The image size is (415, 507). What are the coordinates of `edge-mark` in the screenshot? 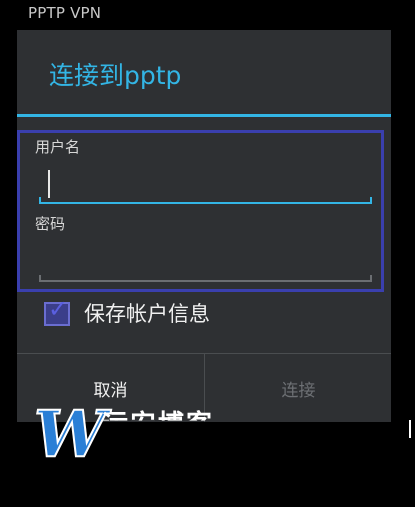 It's located at (410, 429).